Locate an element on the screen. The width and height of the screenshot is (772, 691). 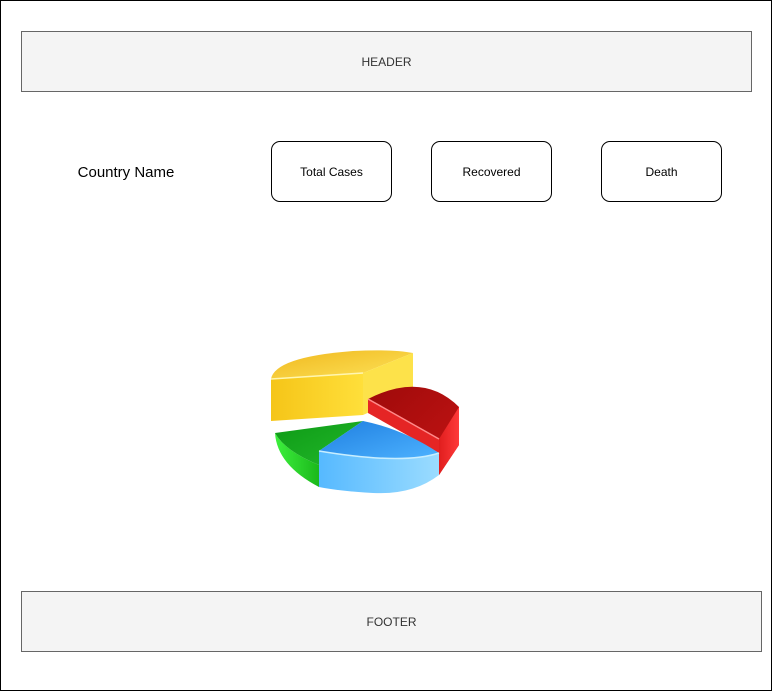
page-footer: FOOTER is located at coordinates (391, 621).